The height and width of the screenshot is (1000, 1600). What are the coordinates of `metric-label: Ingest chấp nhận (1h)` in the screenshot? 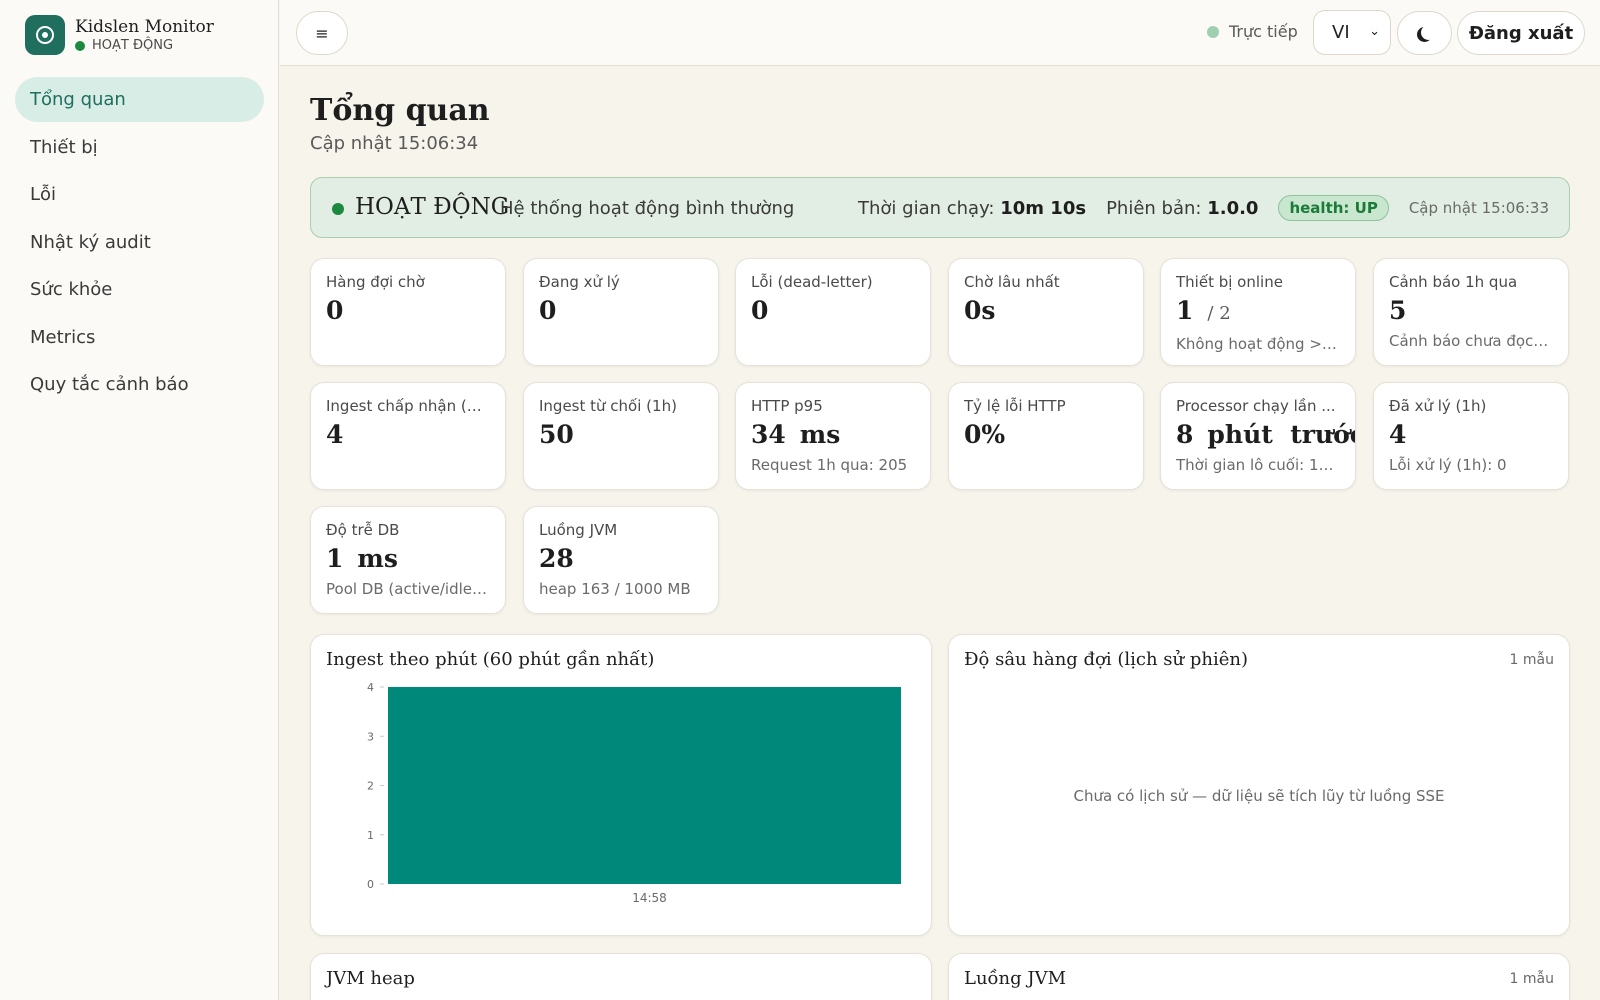 It's located at (408, 406).